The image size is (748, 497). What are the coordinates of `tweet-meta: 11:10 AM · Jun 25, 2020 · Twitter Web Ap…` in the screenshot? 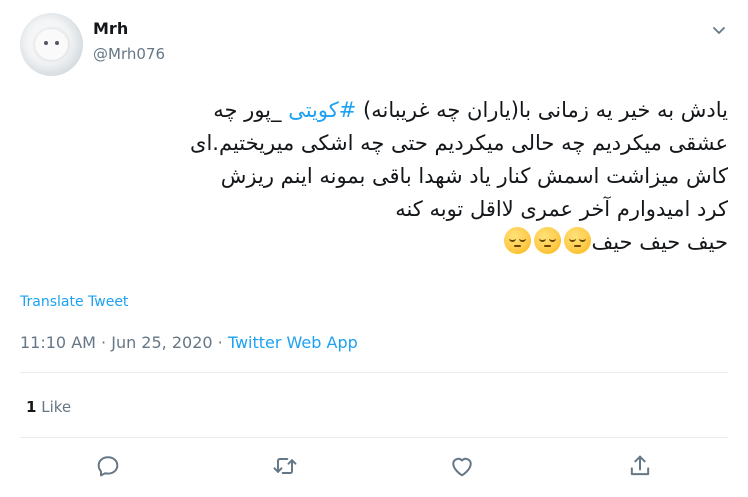 It's located at (189, 342).